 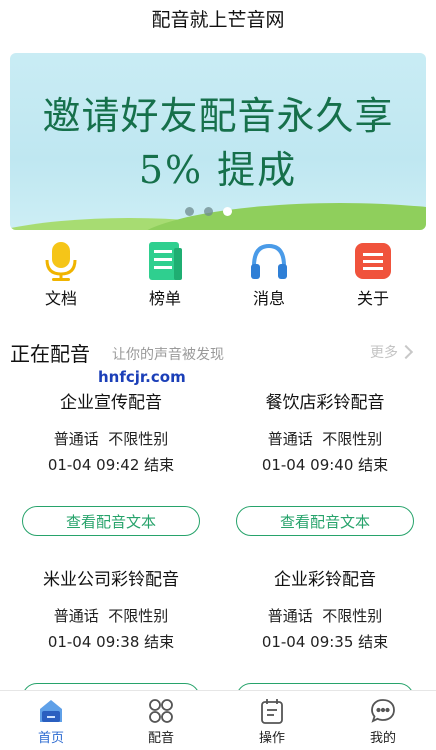 What do you see at coordinates (382, 738) in the screenshot?
I see `tab-label: 我的` at bounding box center [382, 738].